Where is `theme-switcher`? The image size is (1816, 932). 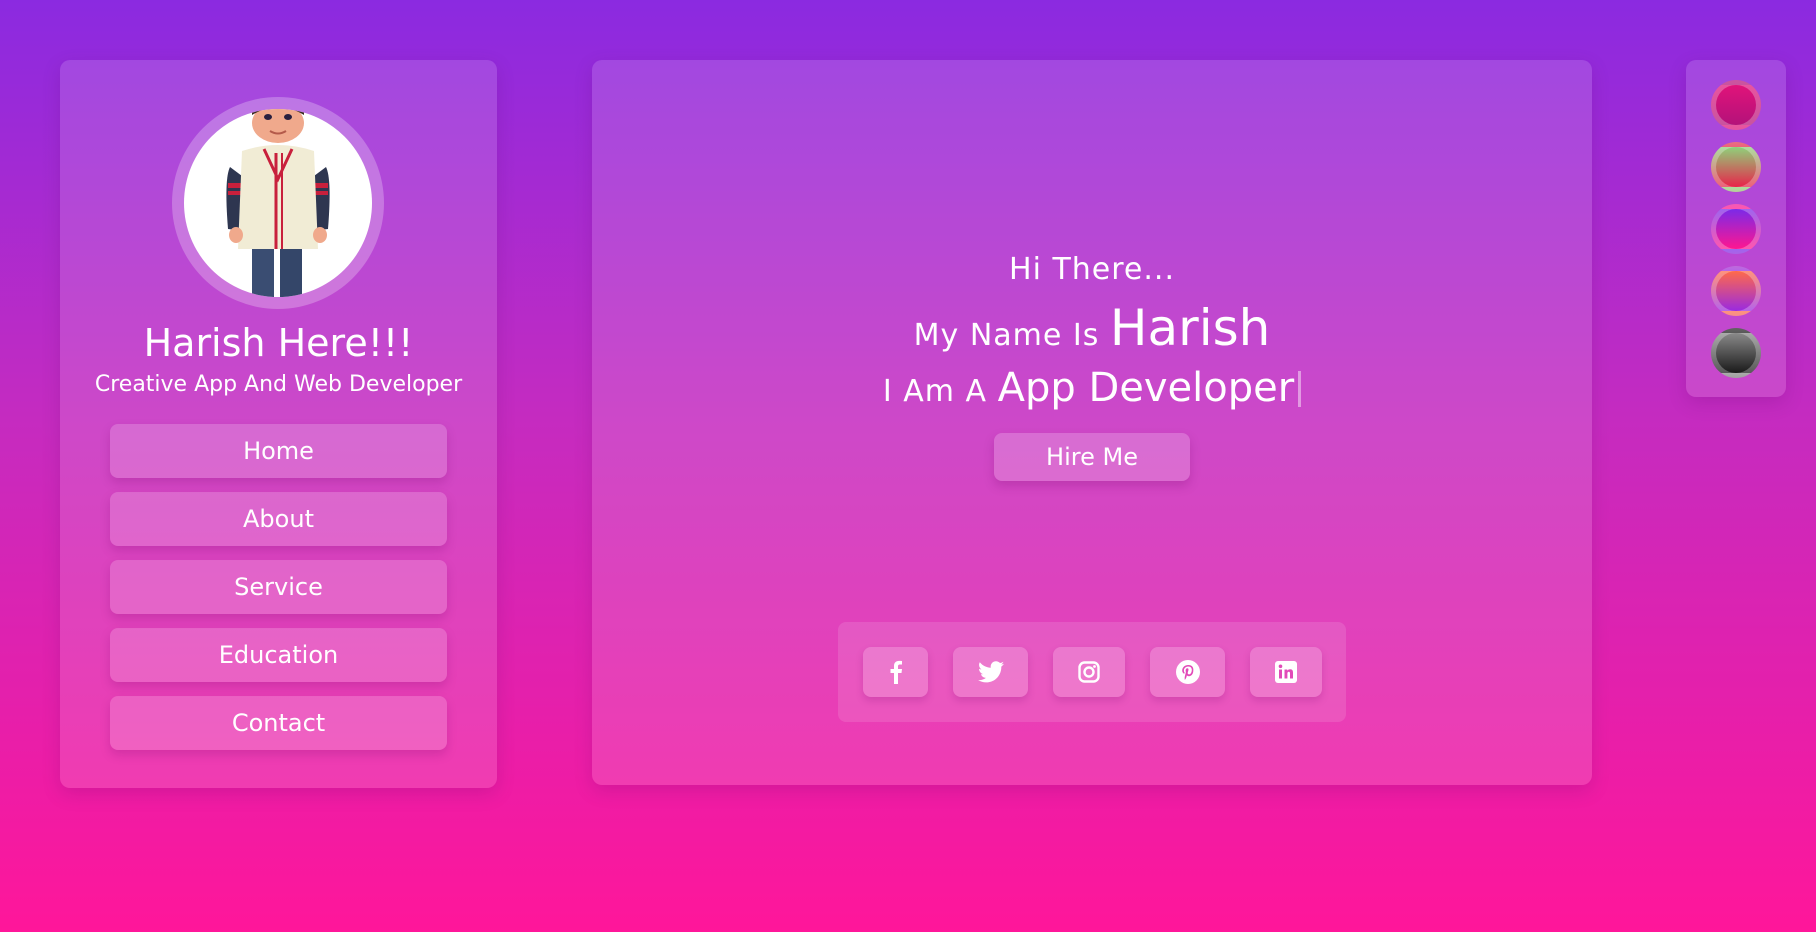 theme-switcher is located at coordinates (1736, 228).